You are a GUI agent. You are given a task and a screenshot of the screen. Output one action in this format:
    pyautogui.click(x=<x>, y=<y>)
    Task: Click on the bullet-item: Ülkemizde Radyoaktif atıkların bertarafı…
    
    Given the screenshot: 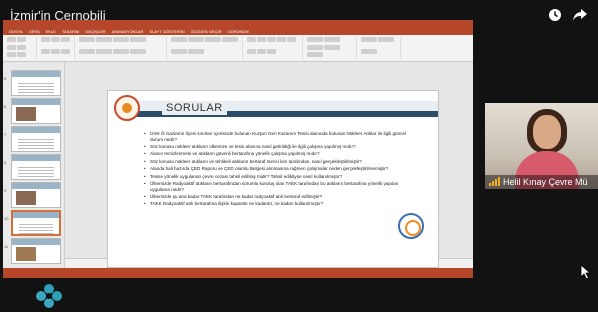 What is the action you would take?
    pyautogui.click(x=280, y=186)
    